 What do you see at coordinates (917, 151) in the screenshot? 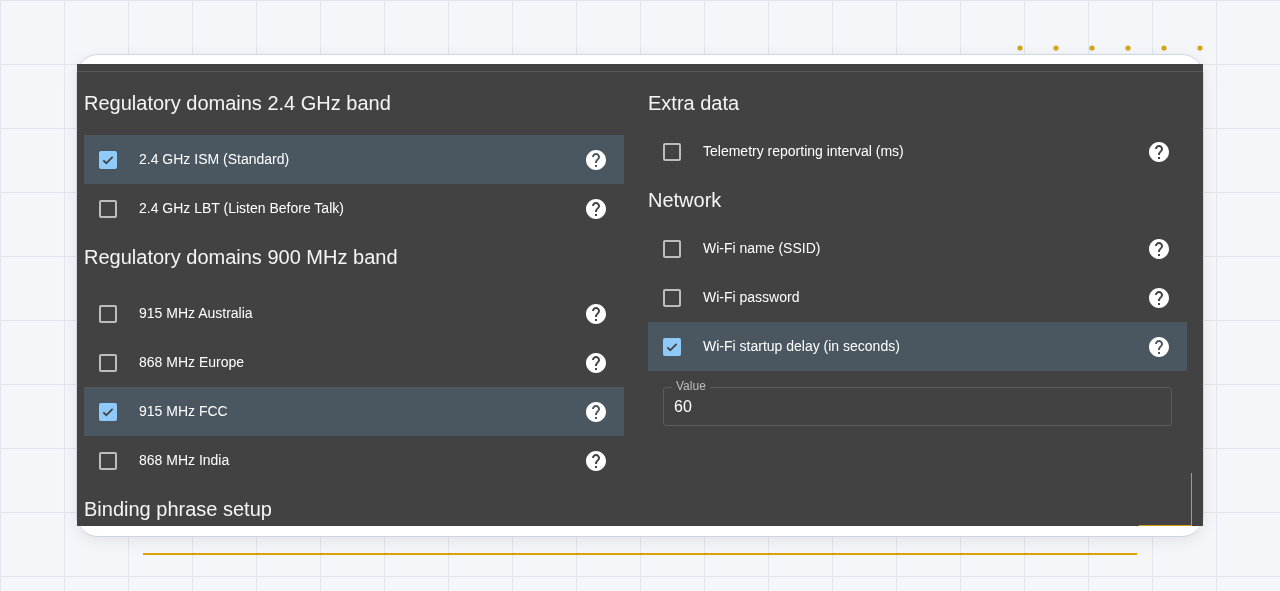
I see `option-row: Telemetry reporting interval (ms)` at bounding box center [917, 151].